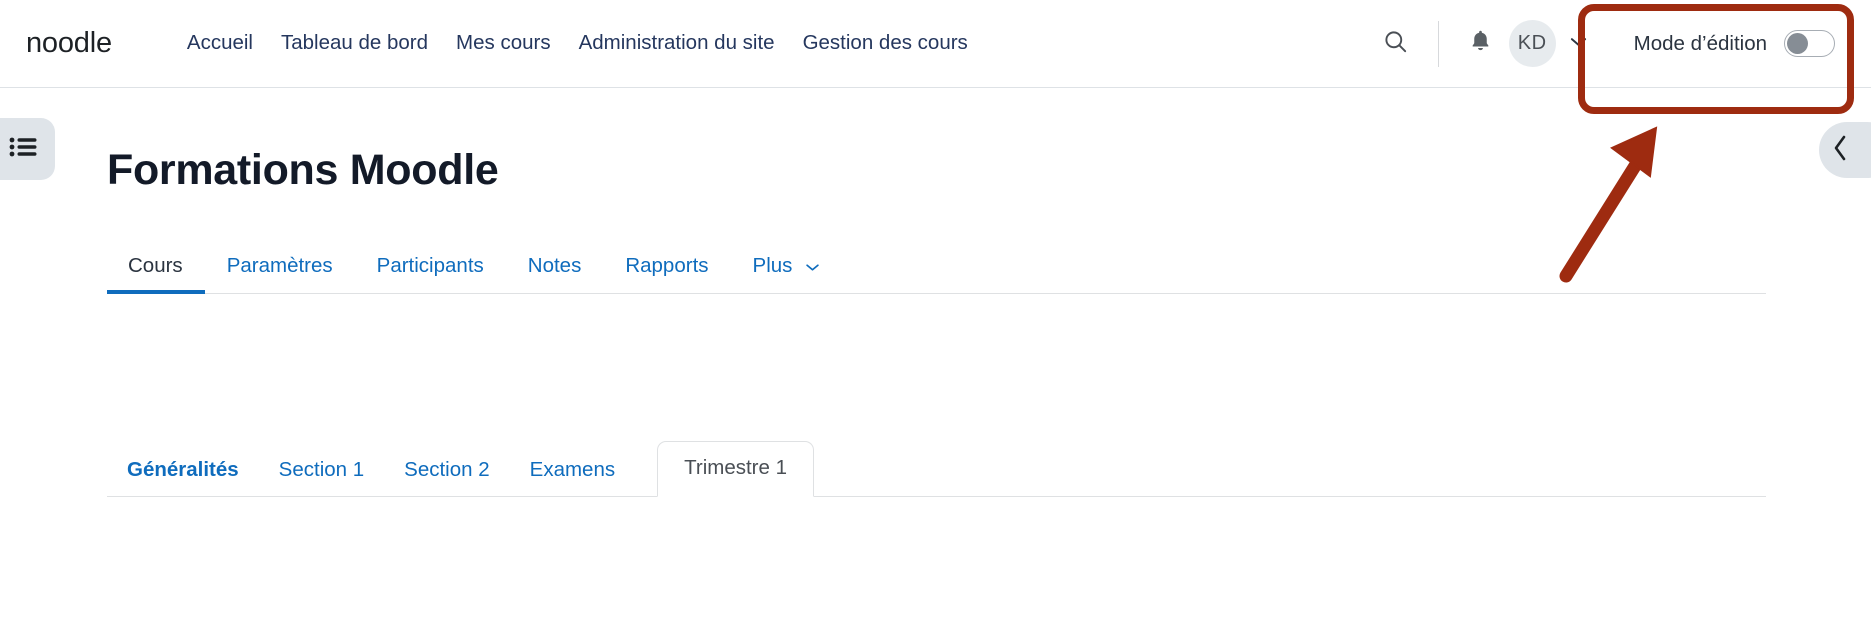 This screenshot has width=1871, height=617. I want to click on nav-item-tableau-de-bord: Tableau de bord, so click(354, 43).